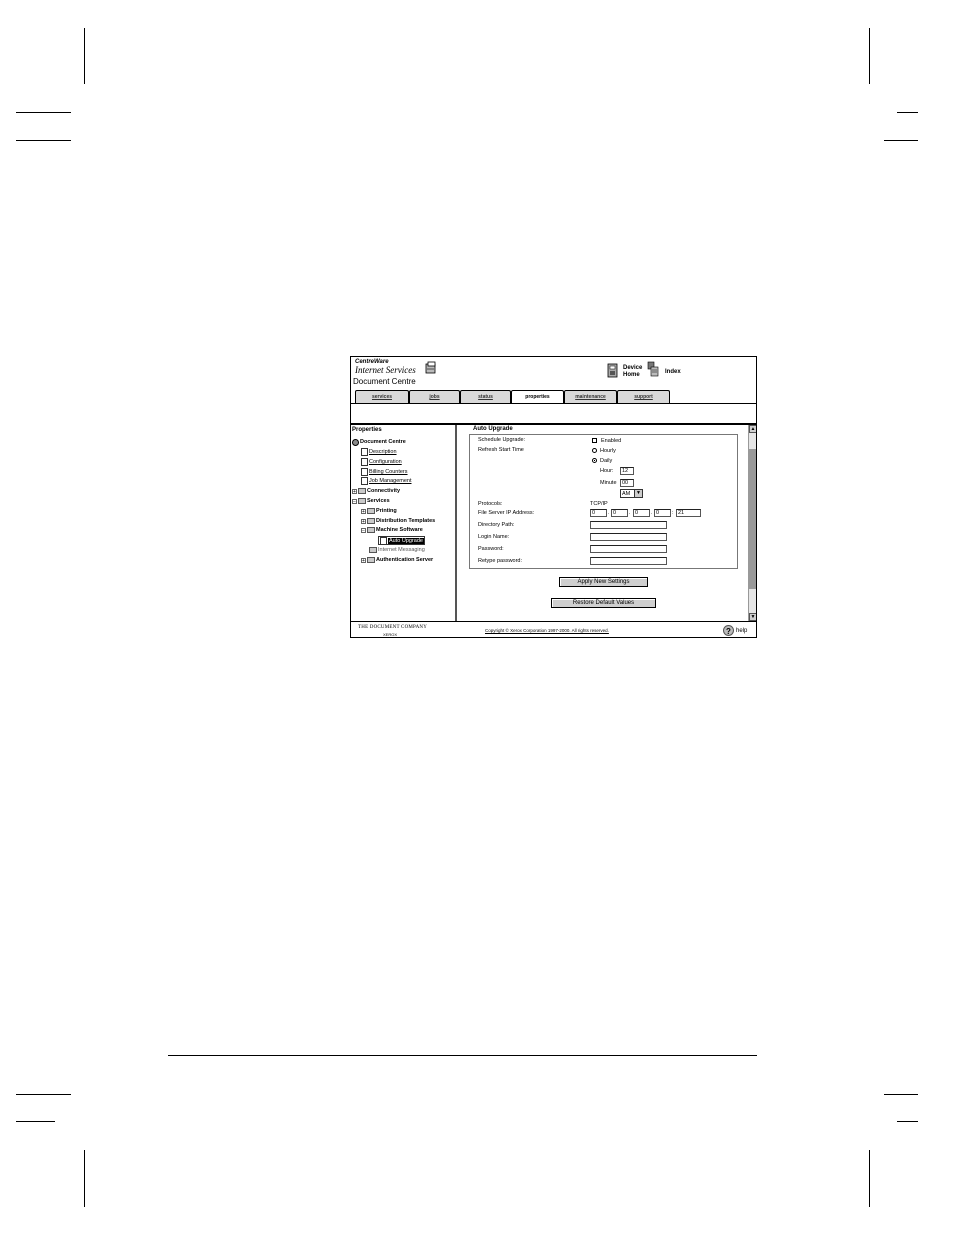 This screenshot has width=954, height=1235. What do you see at coordinates (379, 452) in the screenshot?
I see `tree-item-description: Description` at bounding box center [379, 452].